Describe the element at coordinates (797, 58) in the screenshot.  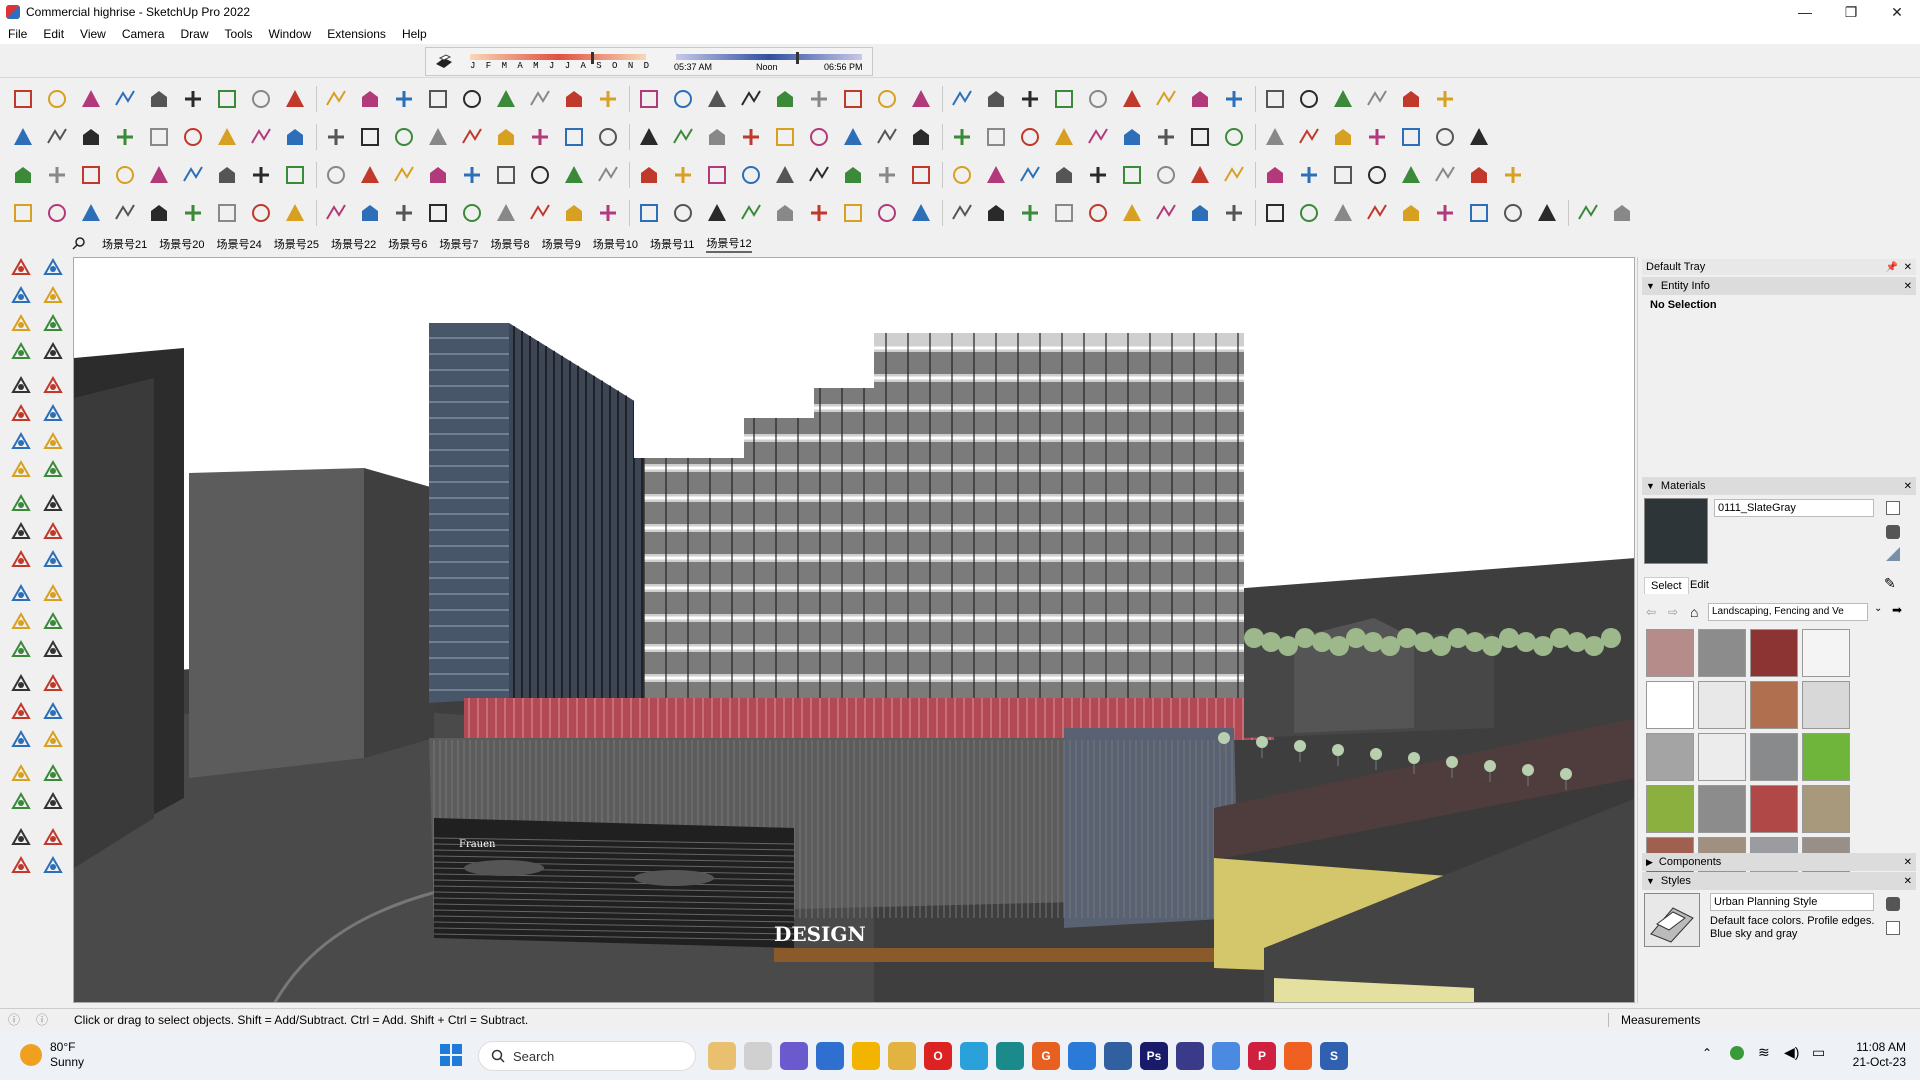
I see `time-slider-thumb` at that location.